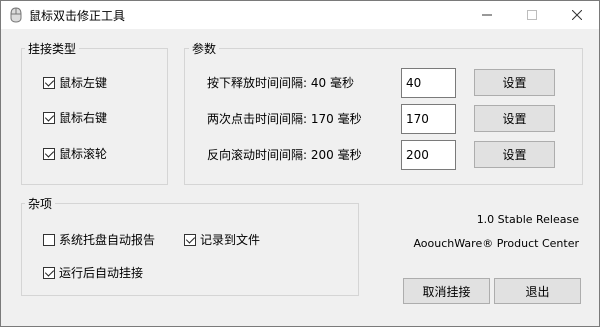  I want to click on double-click-interval-input, so click(428, 119).